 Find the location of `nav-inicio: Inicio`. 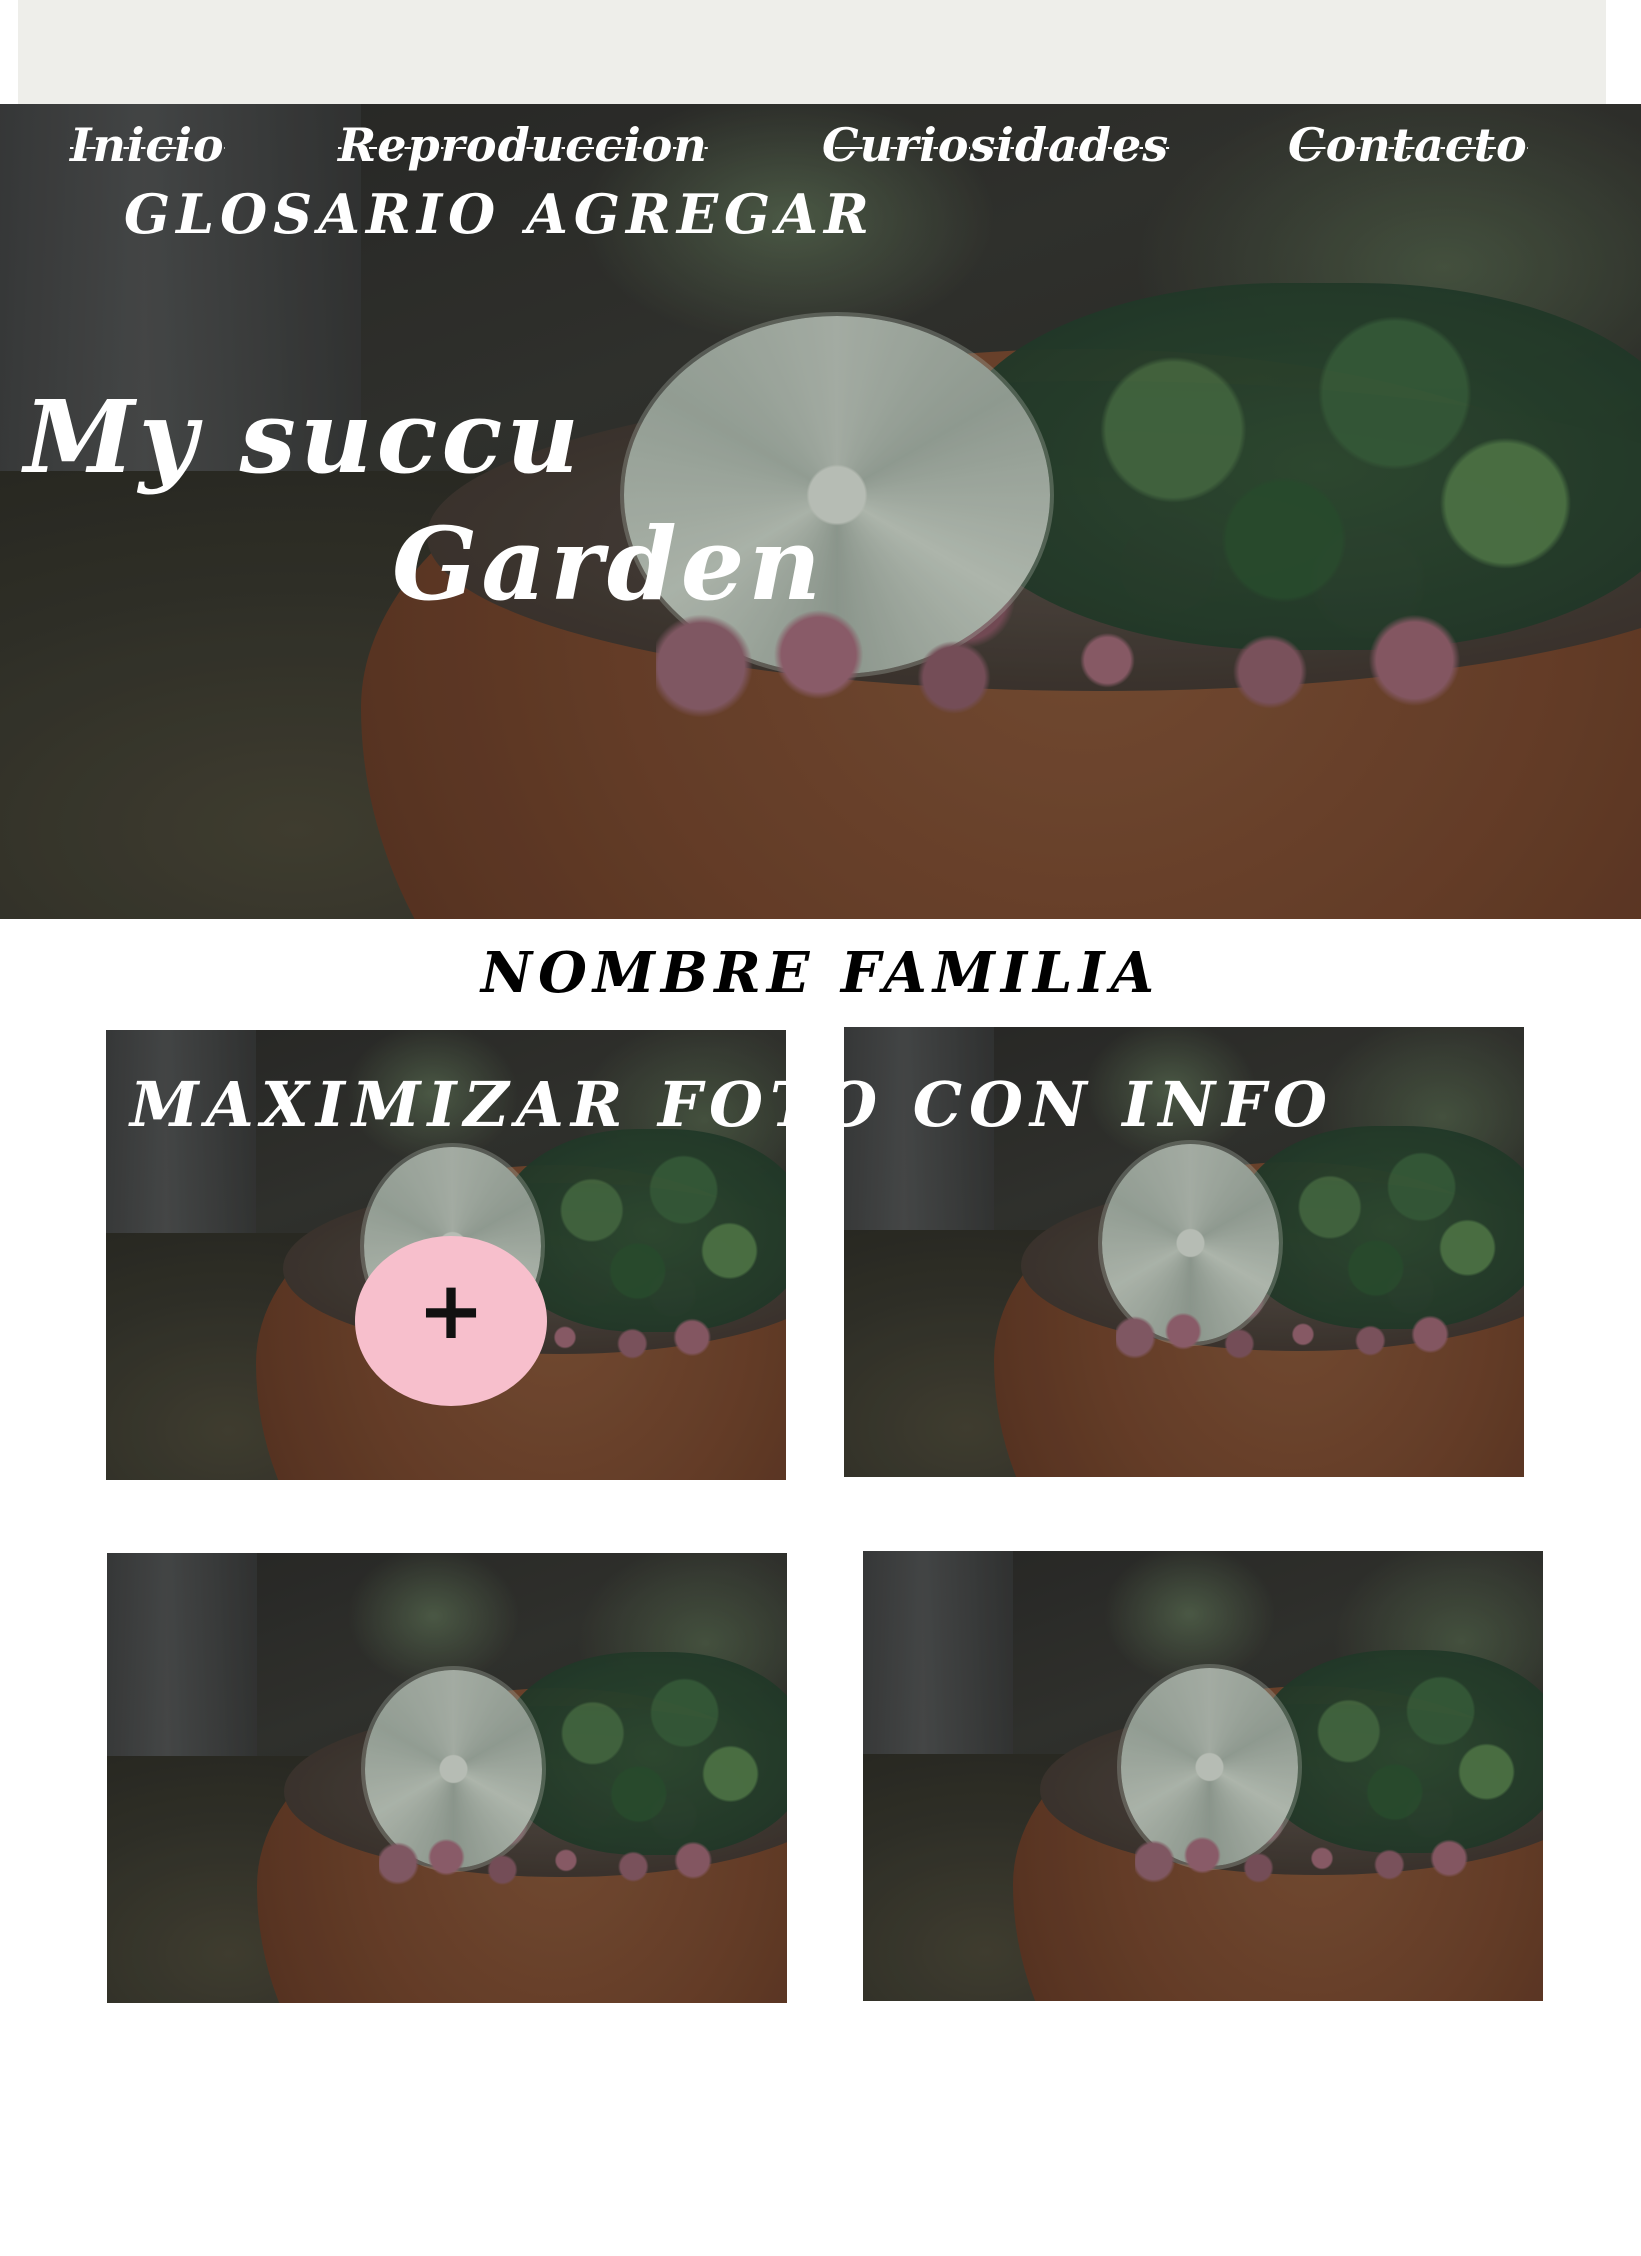

nav-inicio: Inicio is located at coordinates (147, 145).